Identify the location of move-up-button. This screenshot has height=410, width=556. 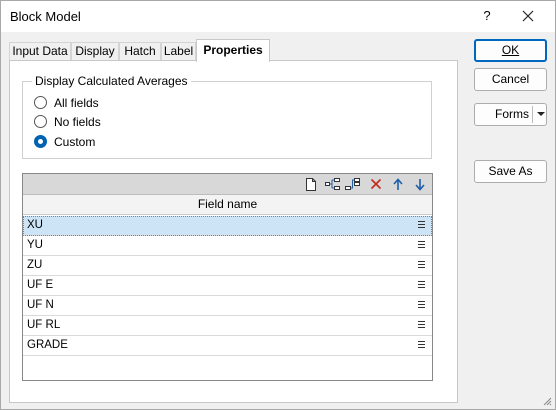
(399, 184).